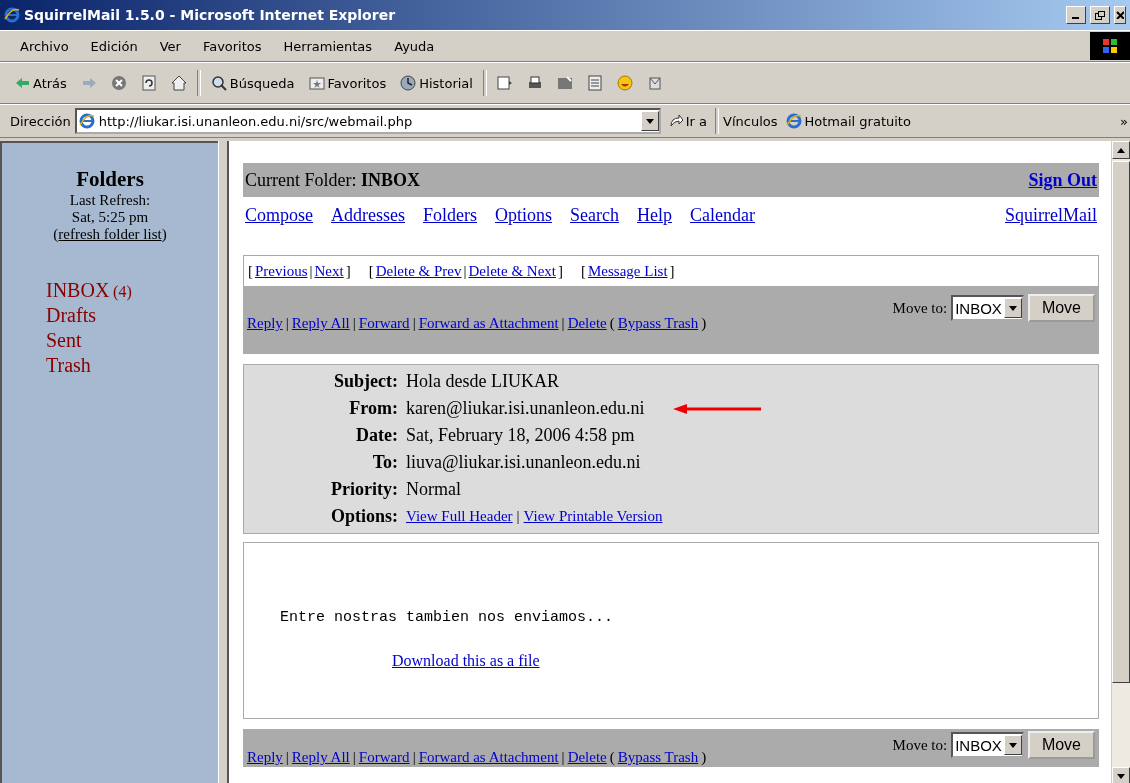  What do you see at coordinates (210, 15) in the screenshot?
I see `window-title: SquirrelMail 1.5.0 - Microsoft Internet Explorer` at bounding box center [210, 15].